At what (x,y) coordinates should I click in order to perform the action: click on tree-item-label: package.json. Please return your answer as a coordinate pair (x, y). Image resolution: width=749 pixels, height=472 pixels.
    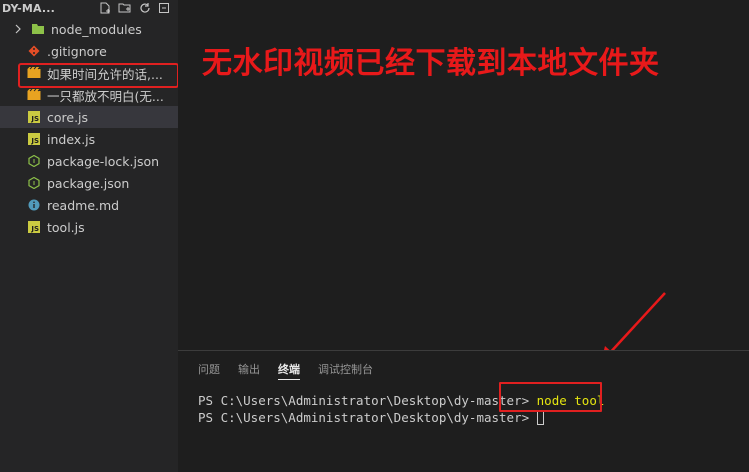
    Looking at the image, I should click on (88, 183).